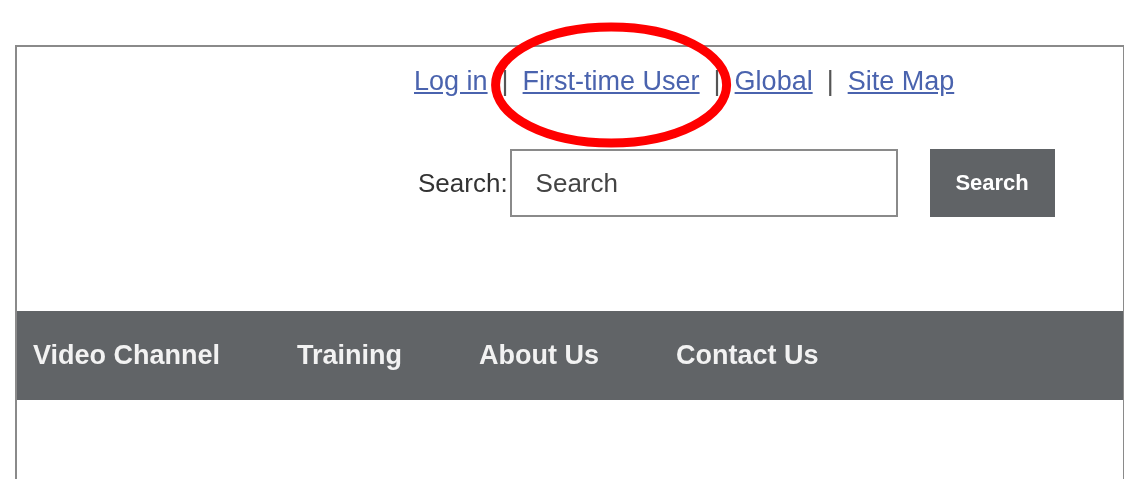  Describe the element at coordinates (703, 183) in the screenshot. I see `search-field: Search` at that location.